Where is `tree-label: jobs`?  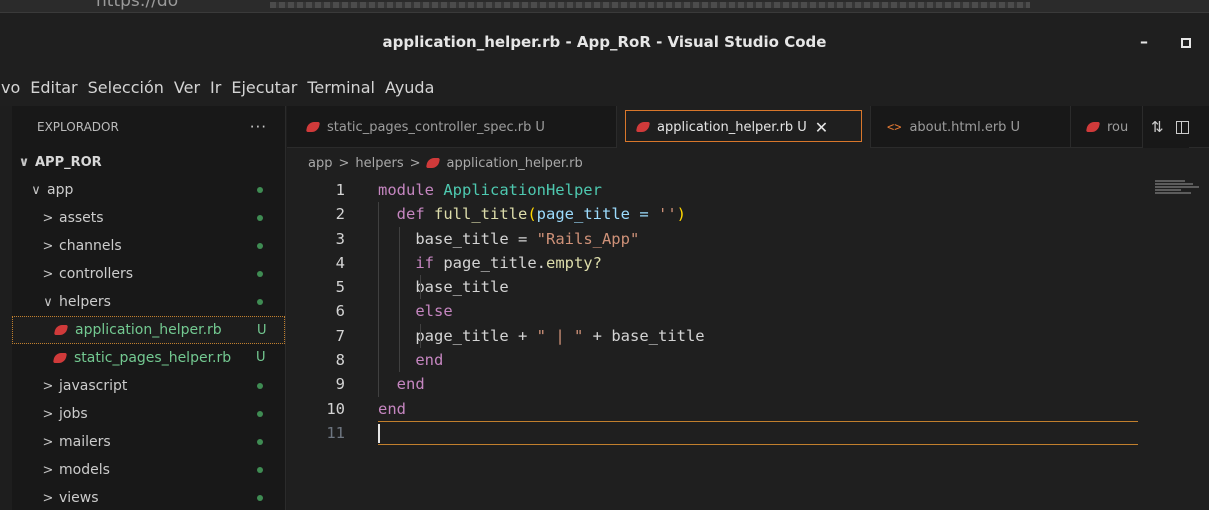 tree-label: jobs is located at coordinates (73, 414).